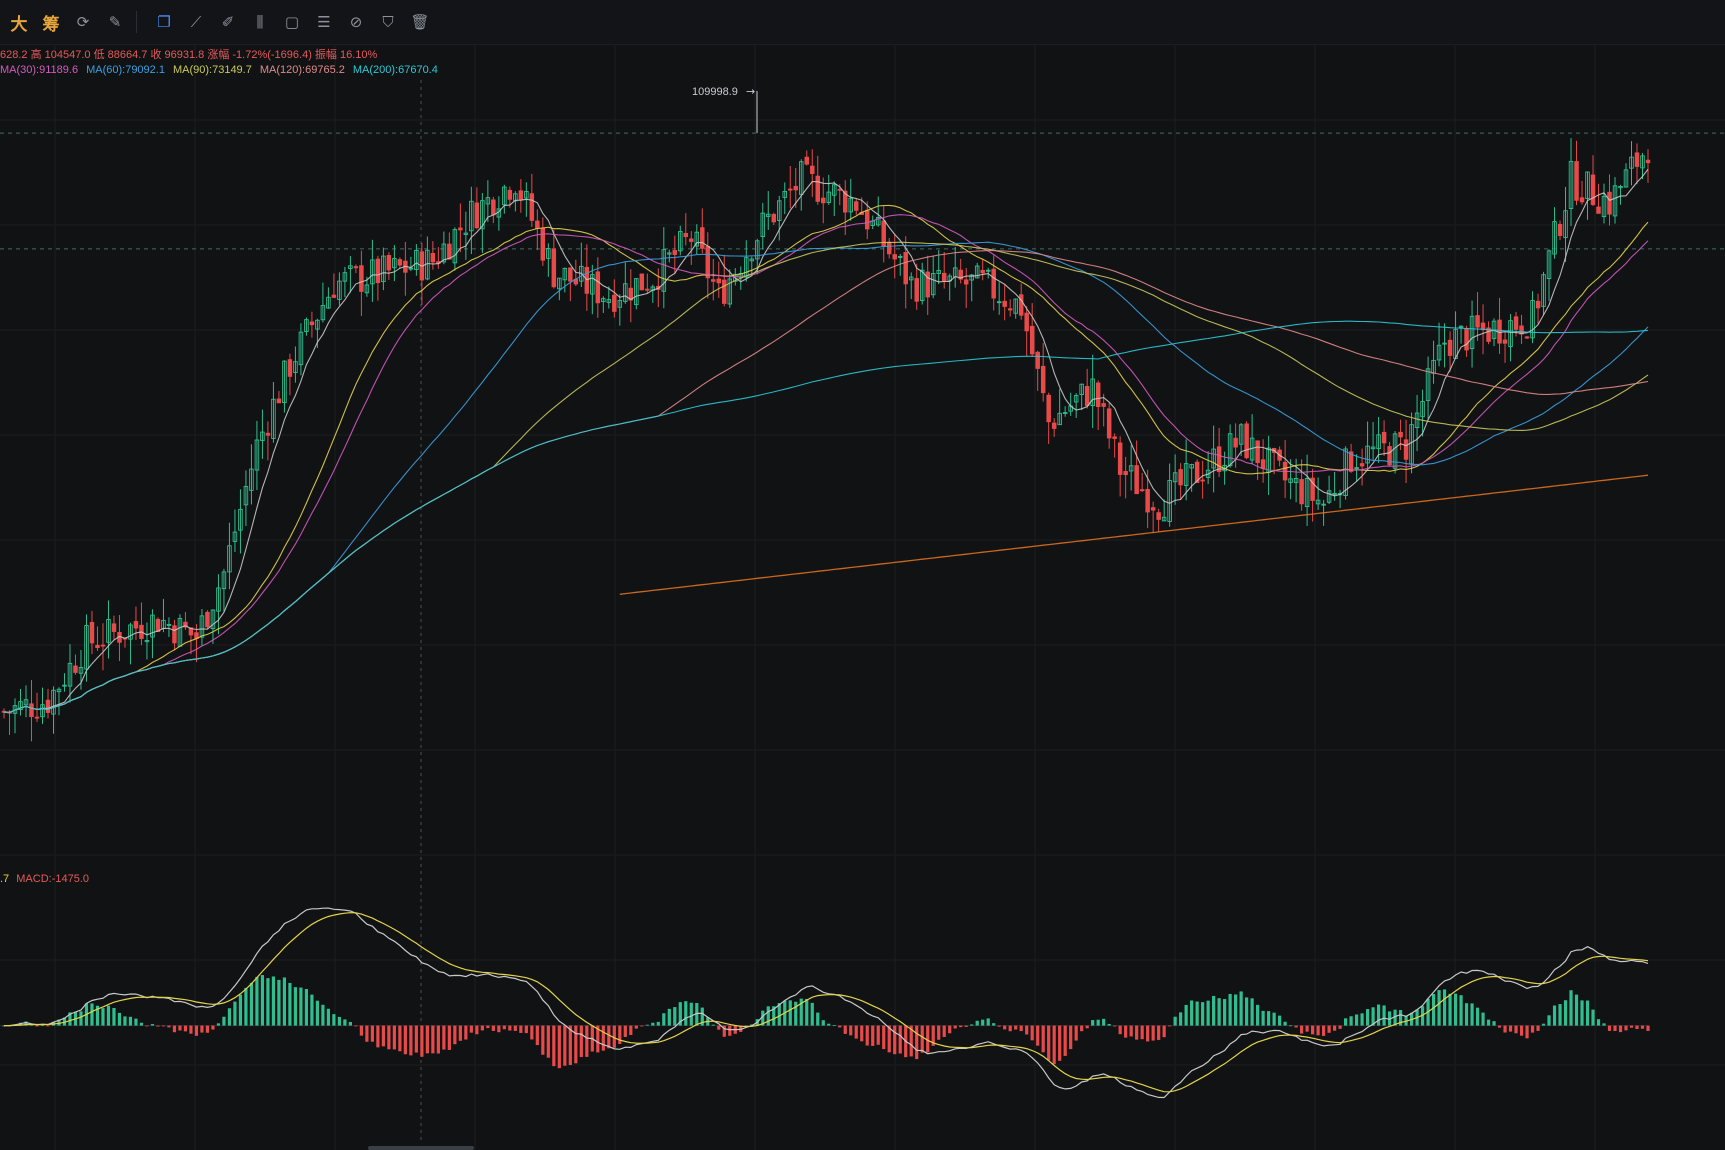  What do you see at coordinates (421, 1148) in the screenshot?
I see `timeline-scrollbar` at bounding box center [421, 1148].